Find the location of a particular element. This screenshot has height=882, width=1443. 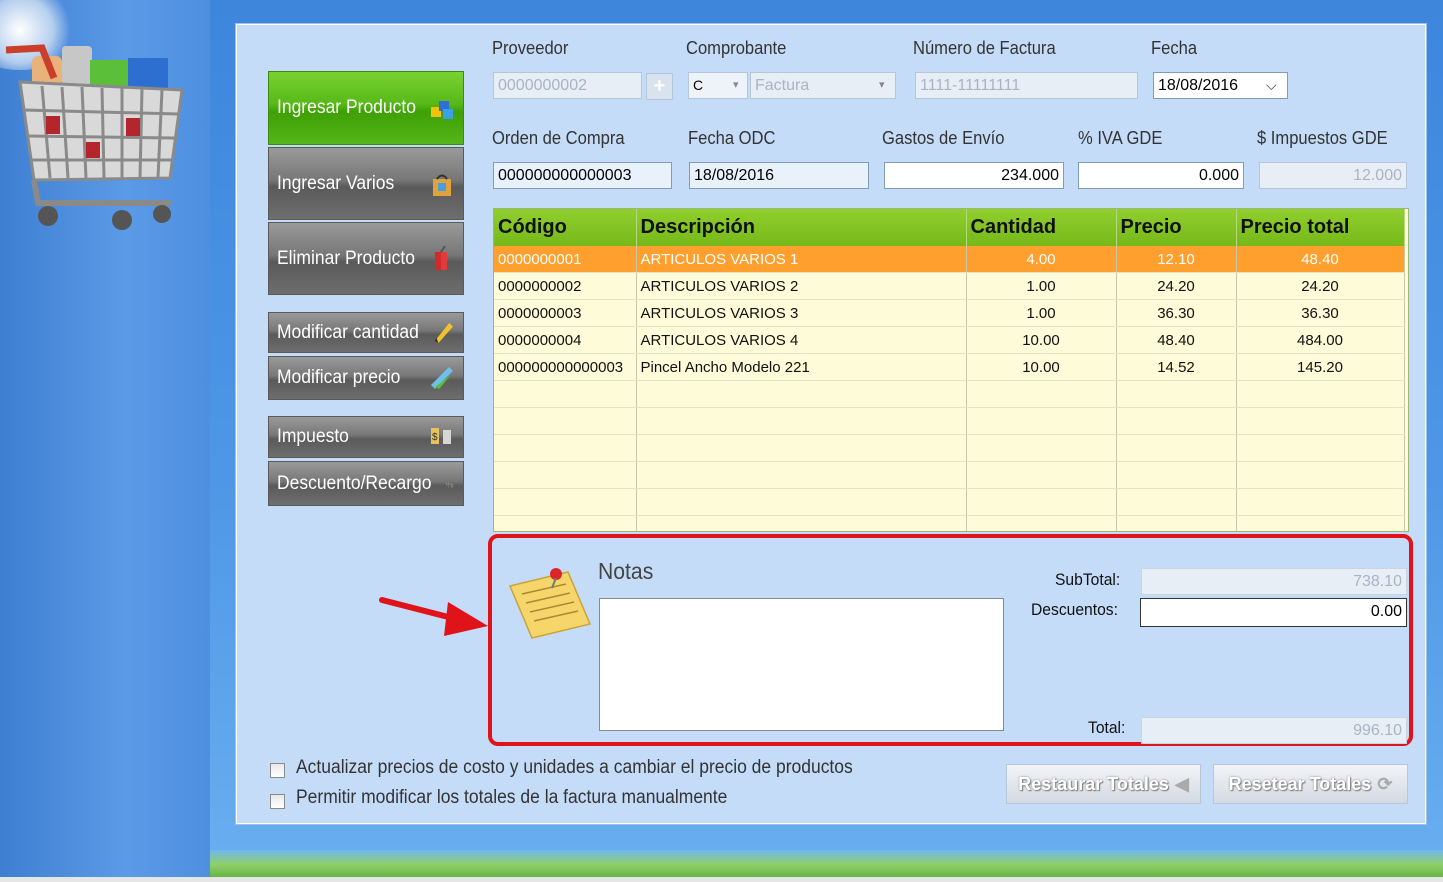

percent-icon: % is located at coordinates (450, 484).